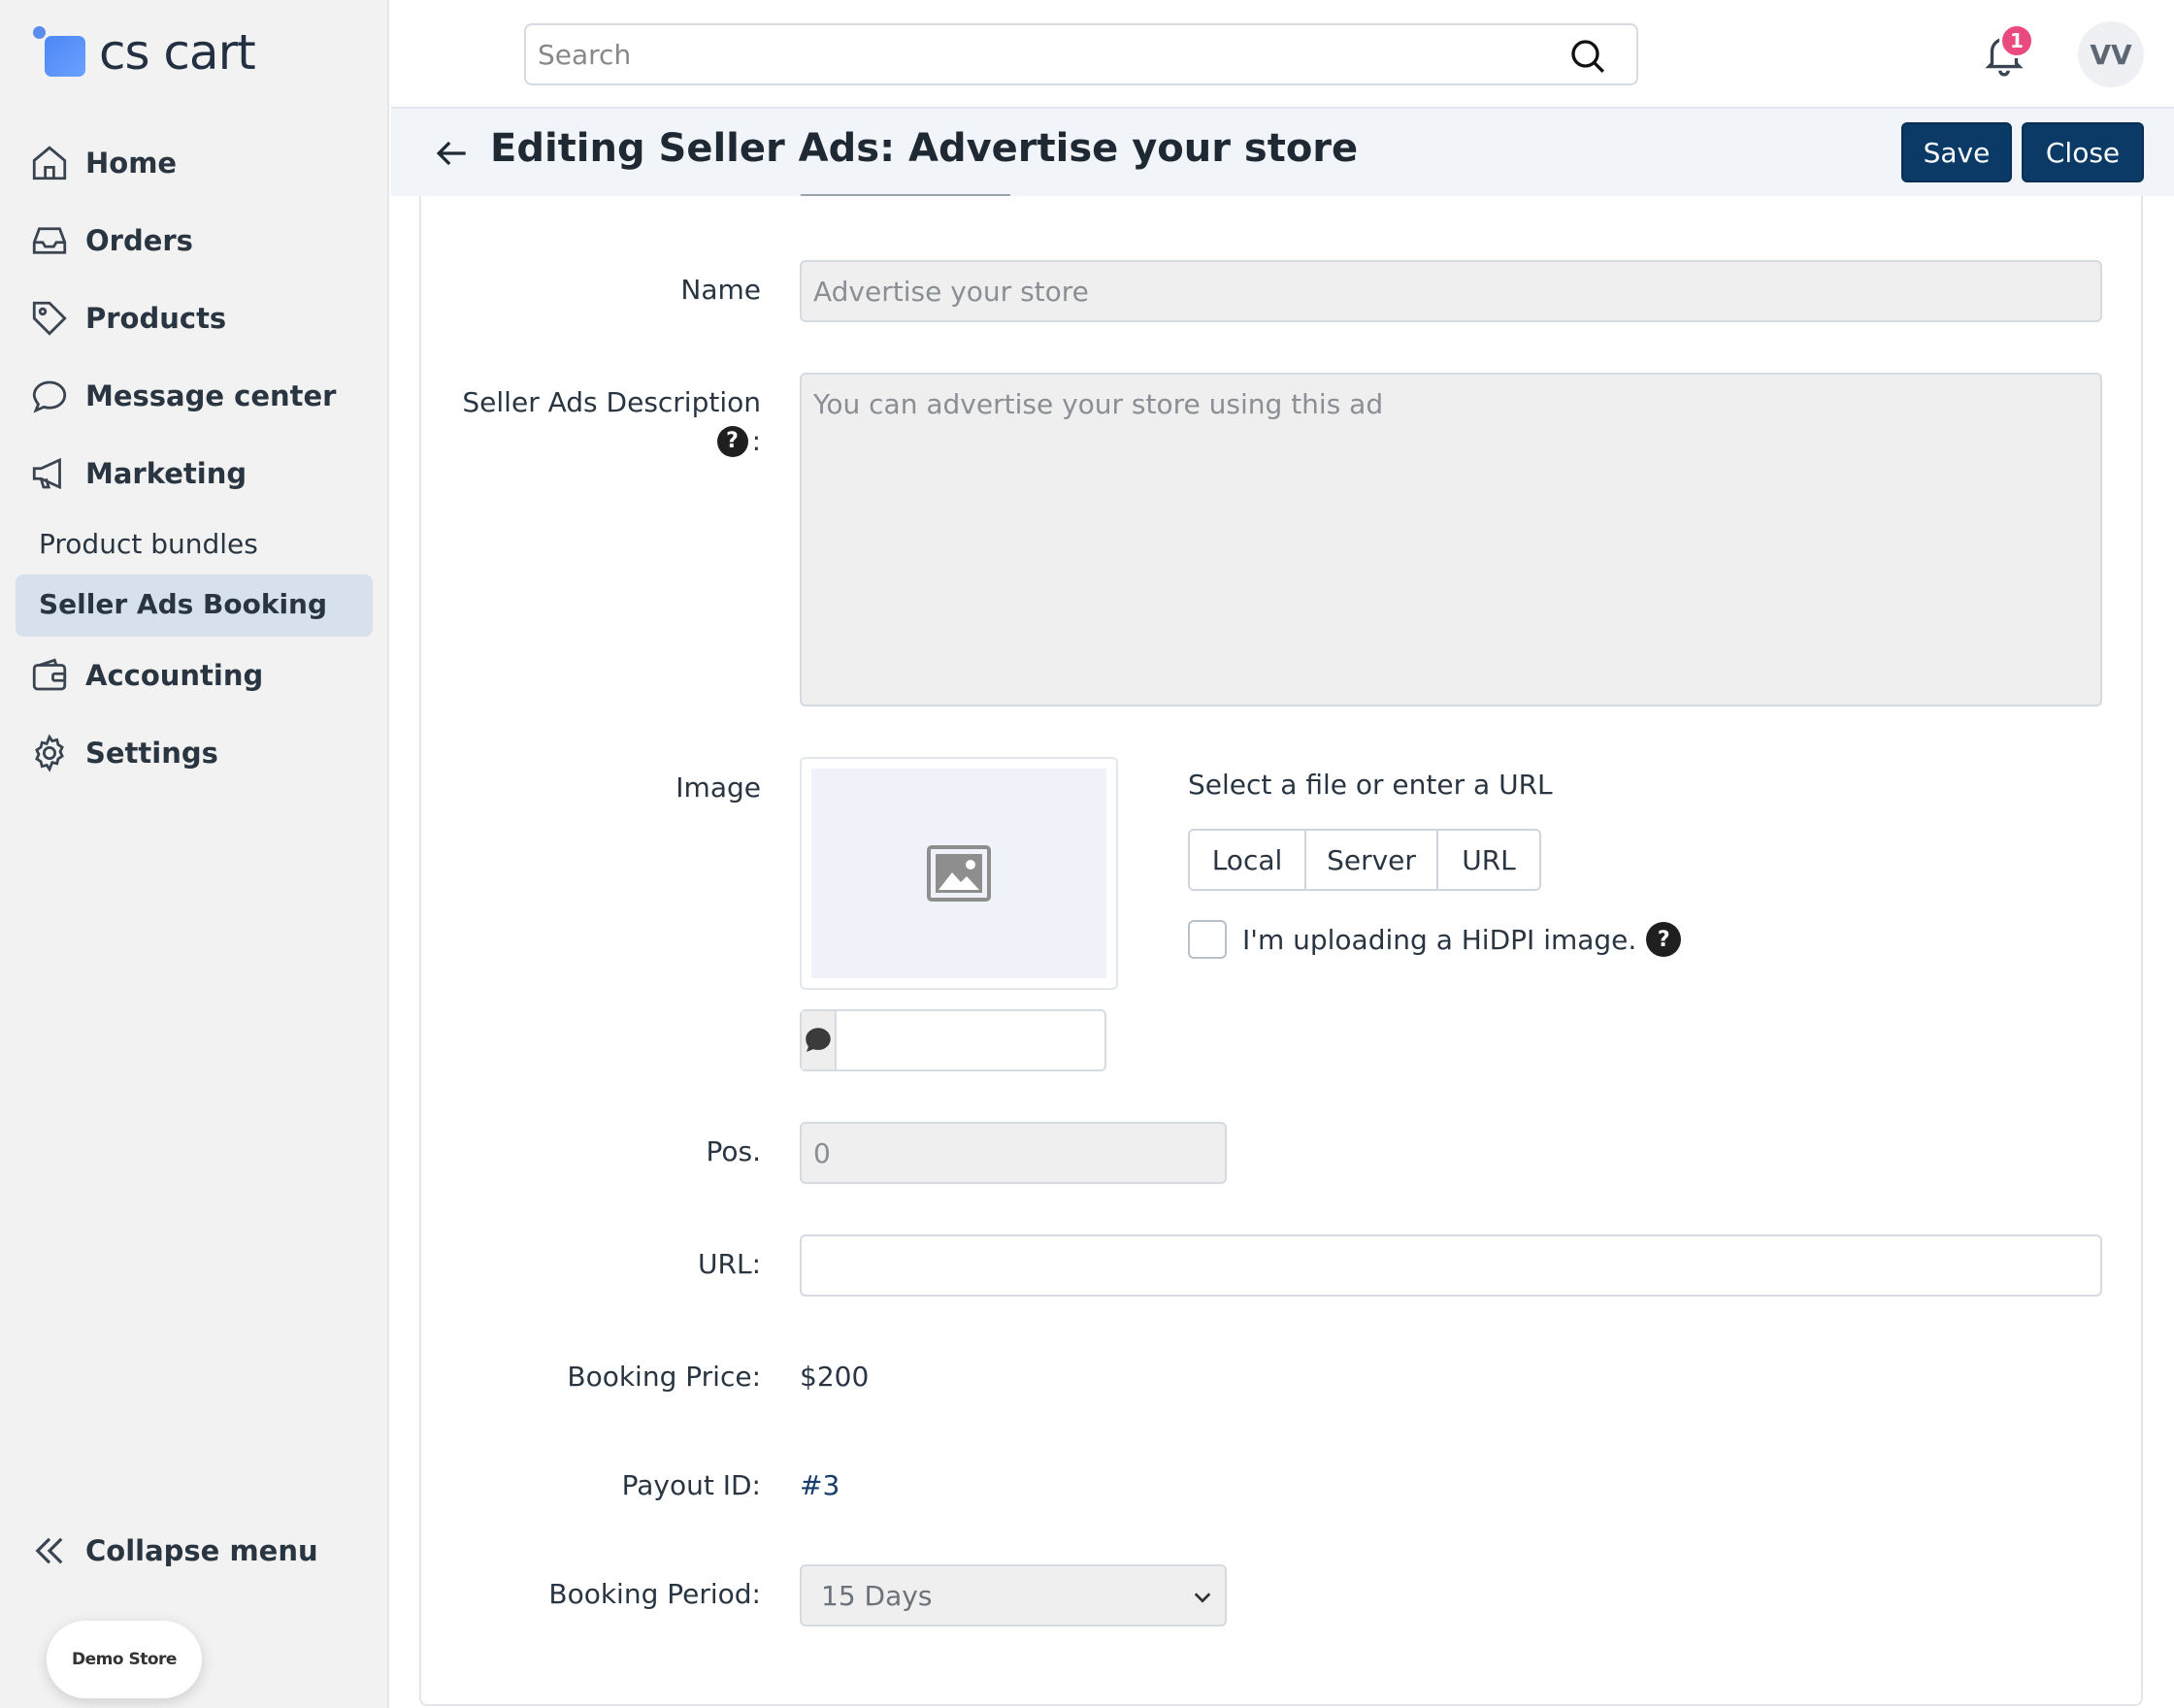 This screenshot has height=1708, width=2174. I want to click on sidebar-subitem-product-bundles: Product bundles, so click(148, 544).